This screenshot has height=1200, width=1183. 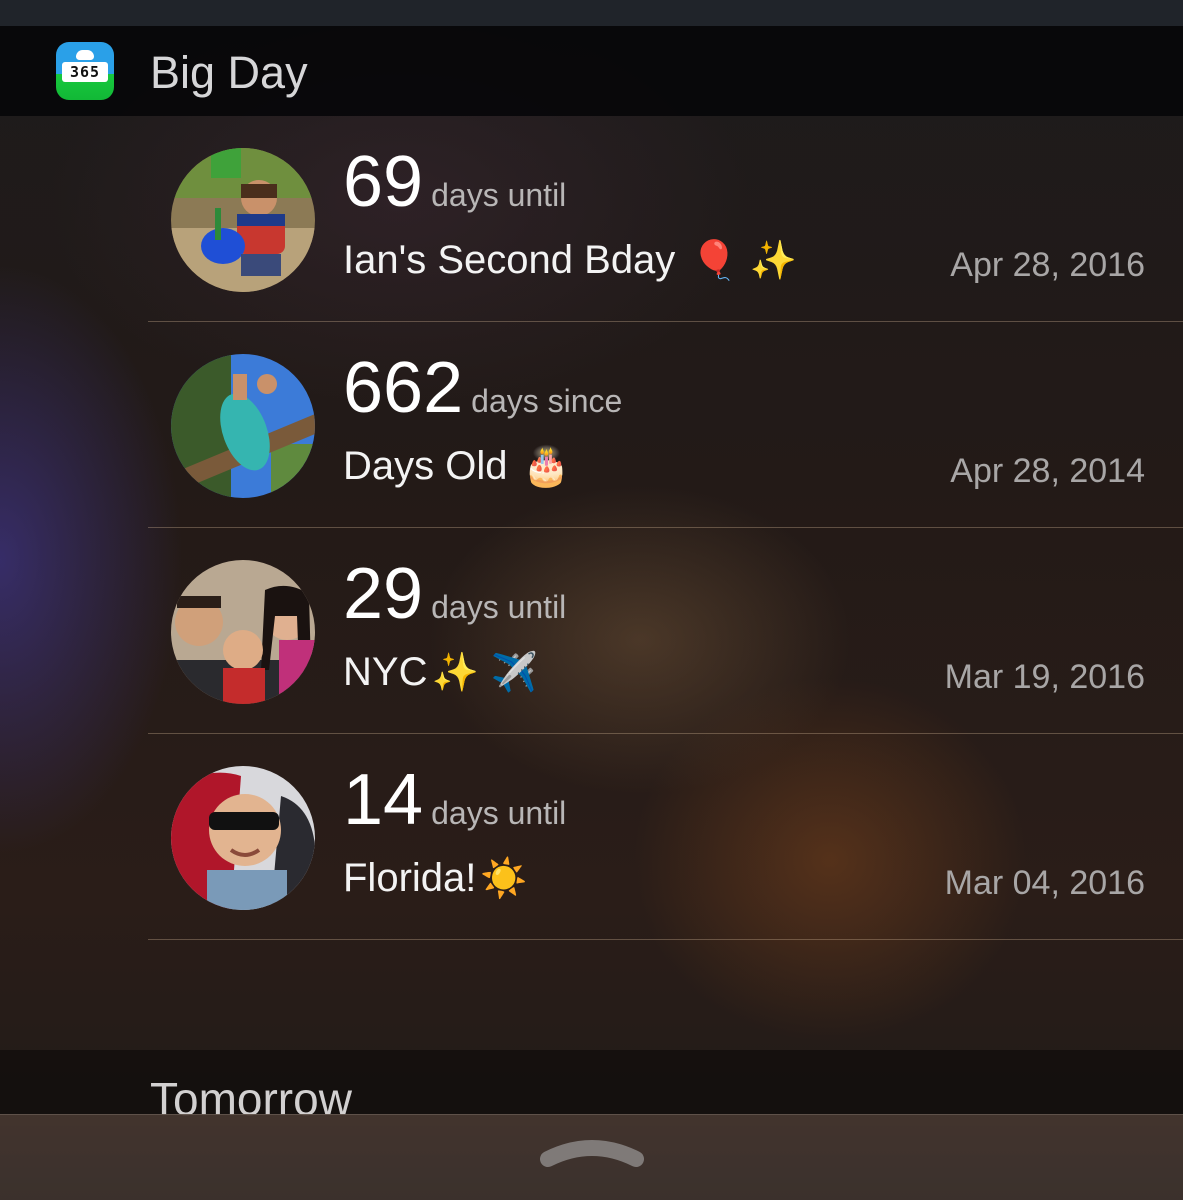 I want to click on notification-center-bottom-bar, so click(x=591, y=1157).